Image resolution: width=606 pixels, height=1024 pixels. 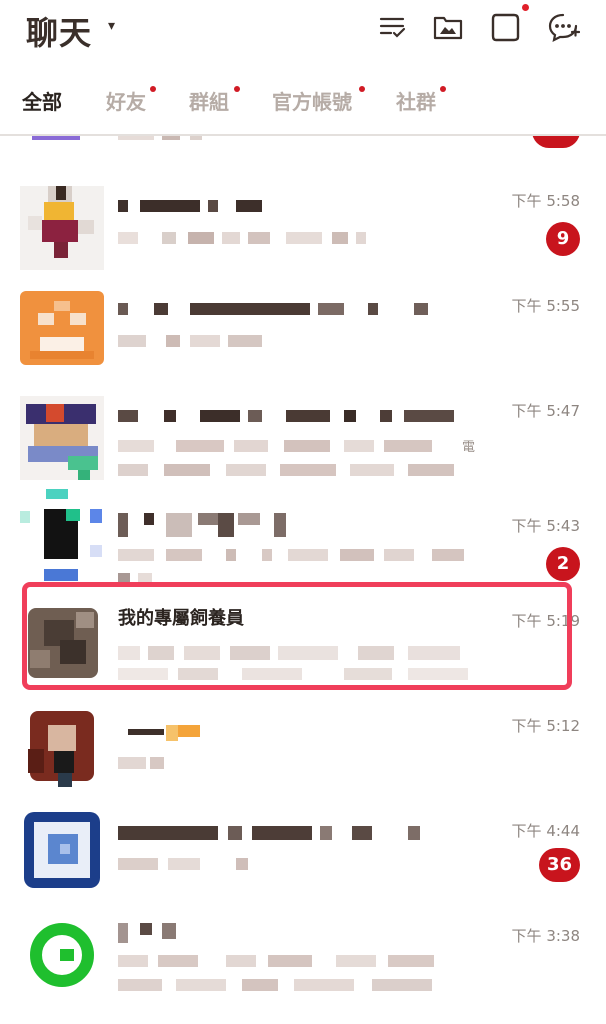 What do you see at coordinates (416, 100) in the screenshot?
I see `tab-communities: 社群` at bounding box center [416, 100].